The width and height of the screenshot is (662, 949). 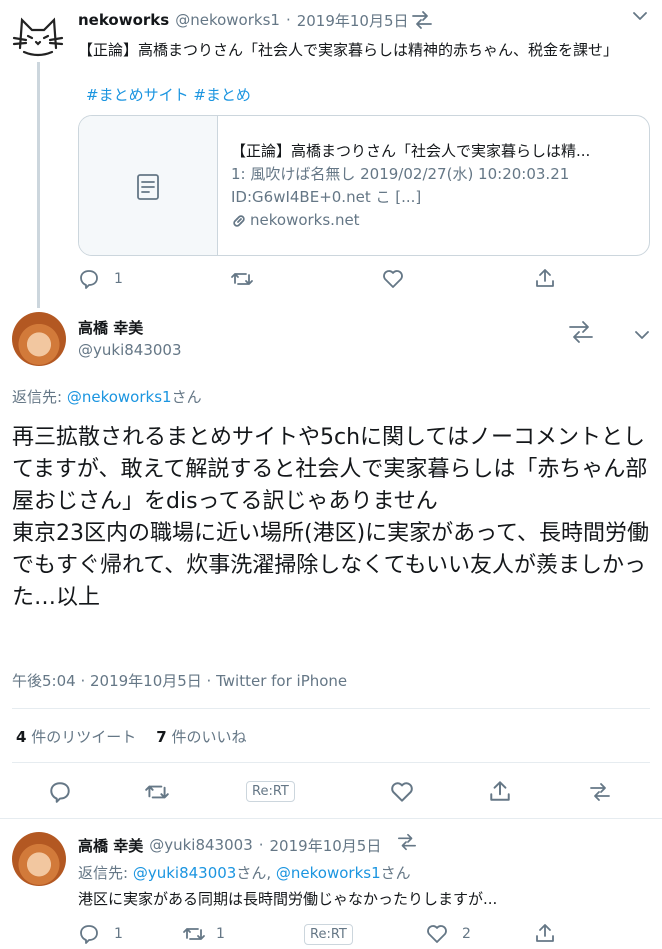 I want to click on tweet3-header: 高橋 幸美 @yuki843003 · 2019年10月5日, so click(x=229, y=845).